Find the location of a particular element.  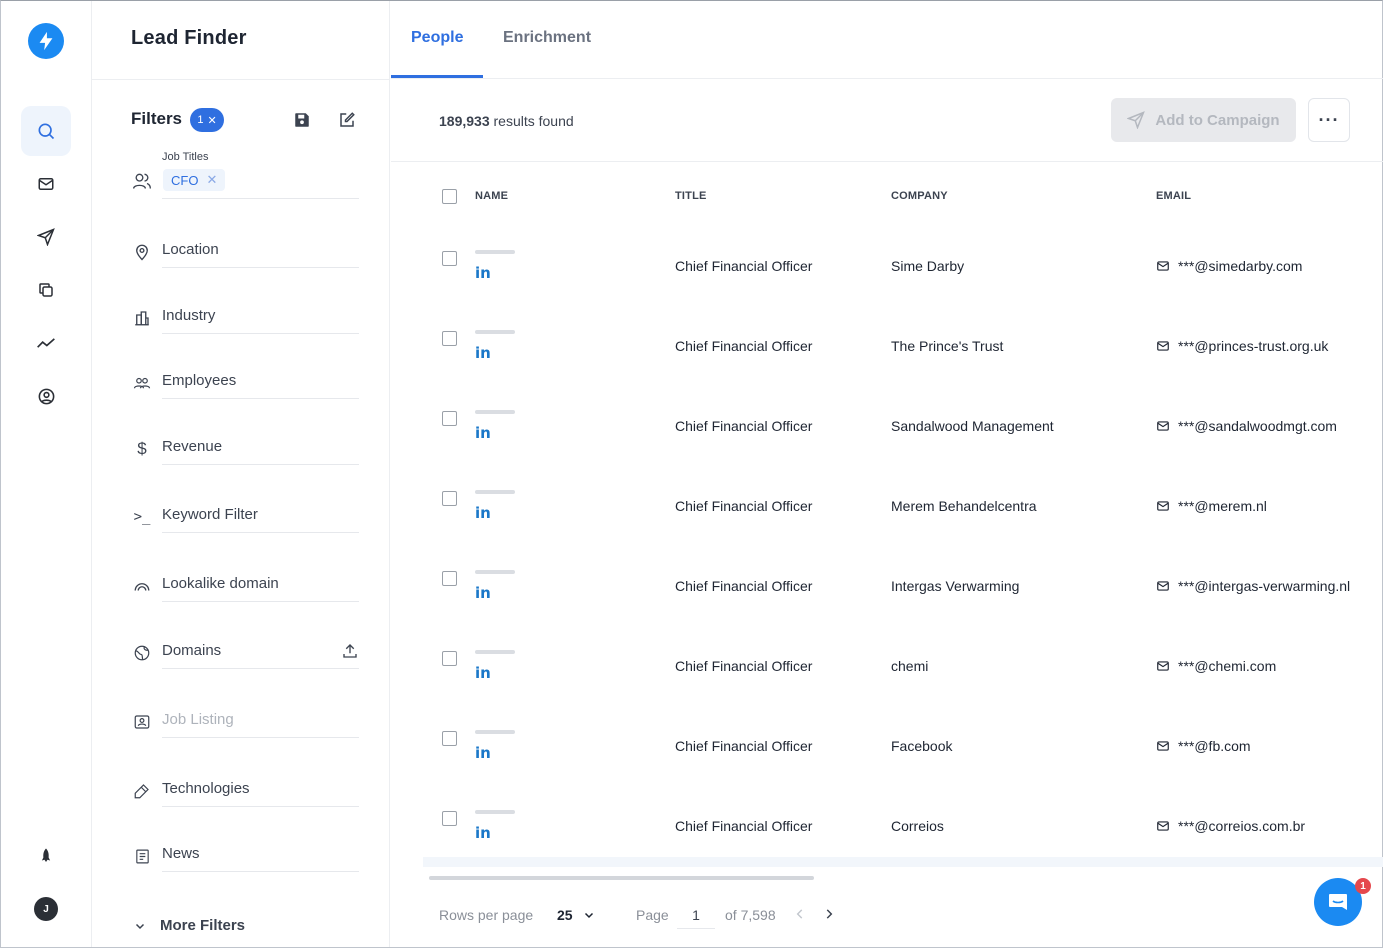

chevron-down-icon is located at coordinates (588, 915).